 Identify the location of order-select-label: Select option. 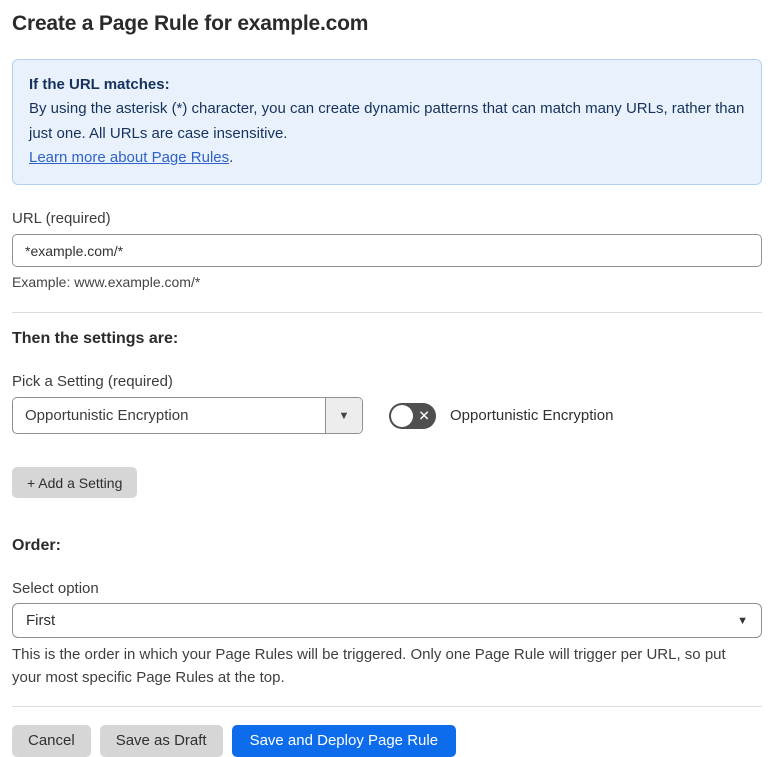
(55, 589).